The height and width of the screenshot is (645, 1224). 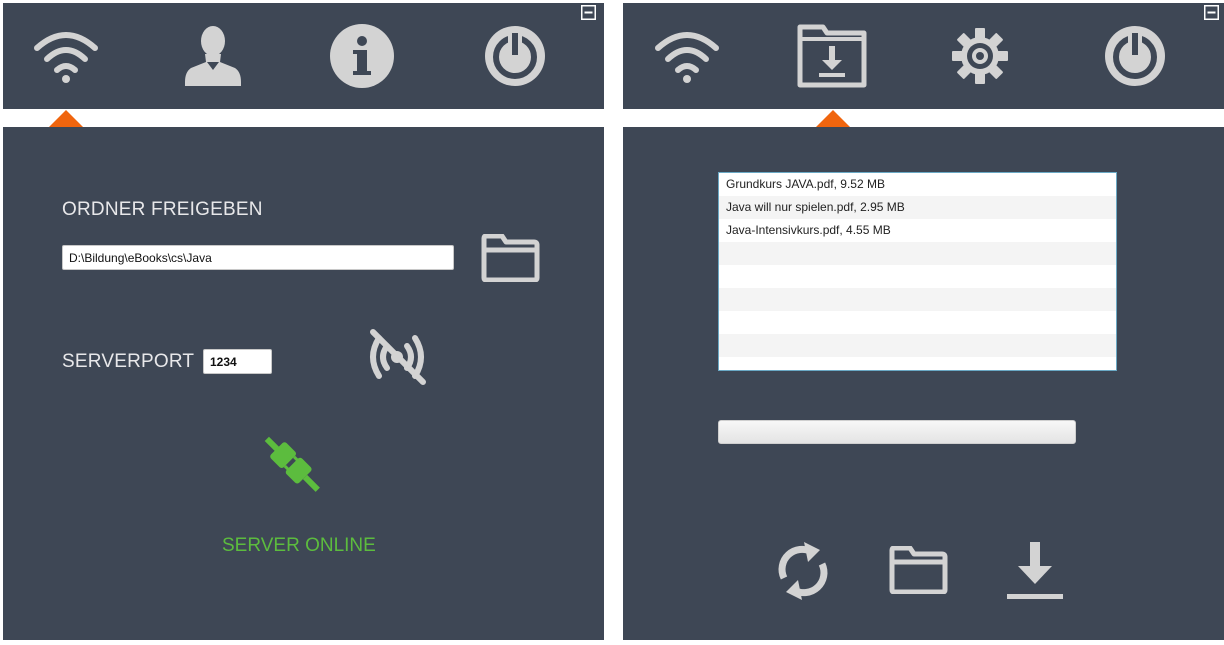 I want to click on serverport-input, so click(x=237, y=361).